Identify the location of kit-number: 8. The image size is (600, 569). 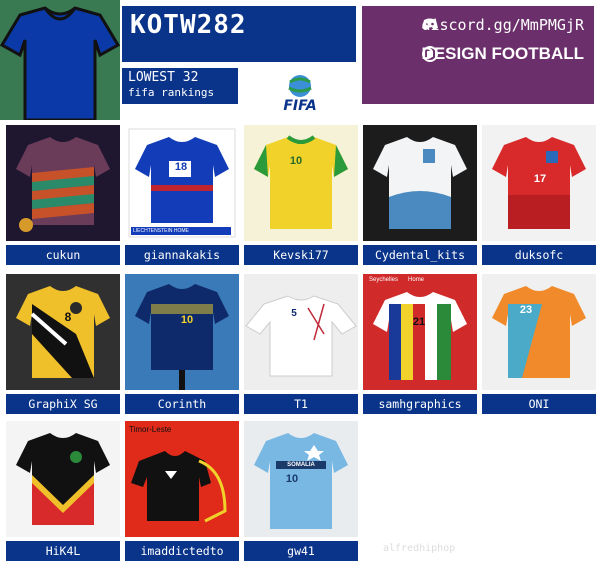
(68, 317).